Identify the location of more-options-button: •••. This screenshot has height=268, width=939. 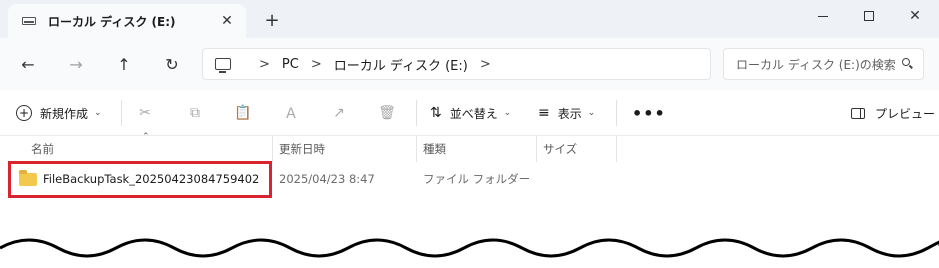
(649, 113).